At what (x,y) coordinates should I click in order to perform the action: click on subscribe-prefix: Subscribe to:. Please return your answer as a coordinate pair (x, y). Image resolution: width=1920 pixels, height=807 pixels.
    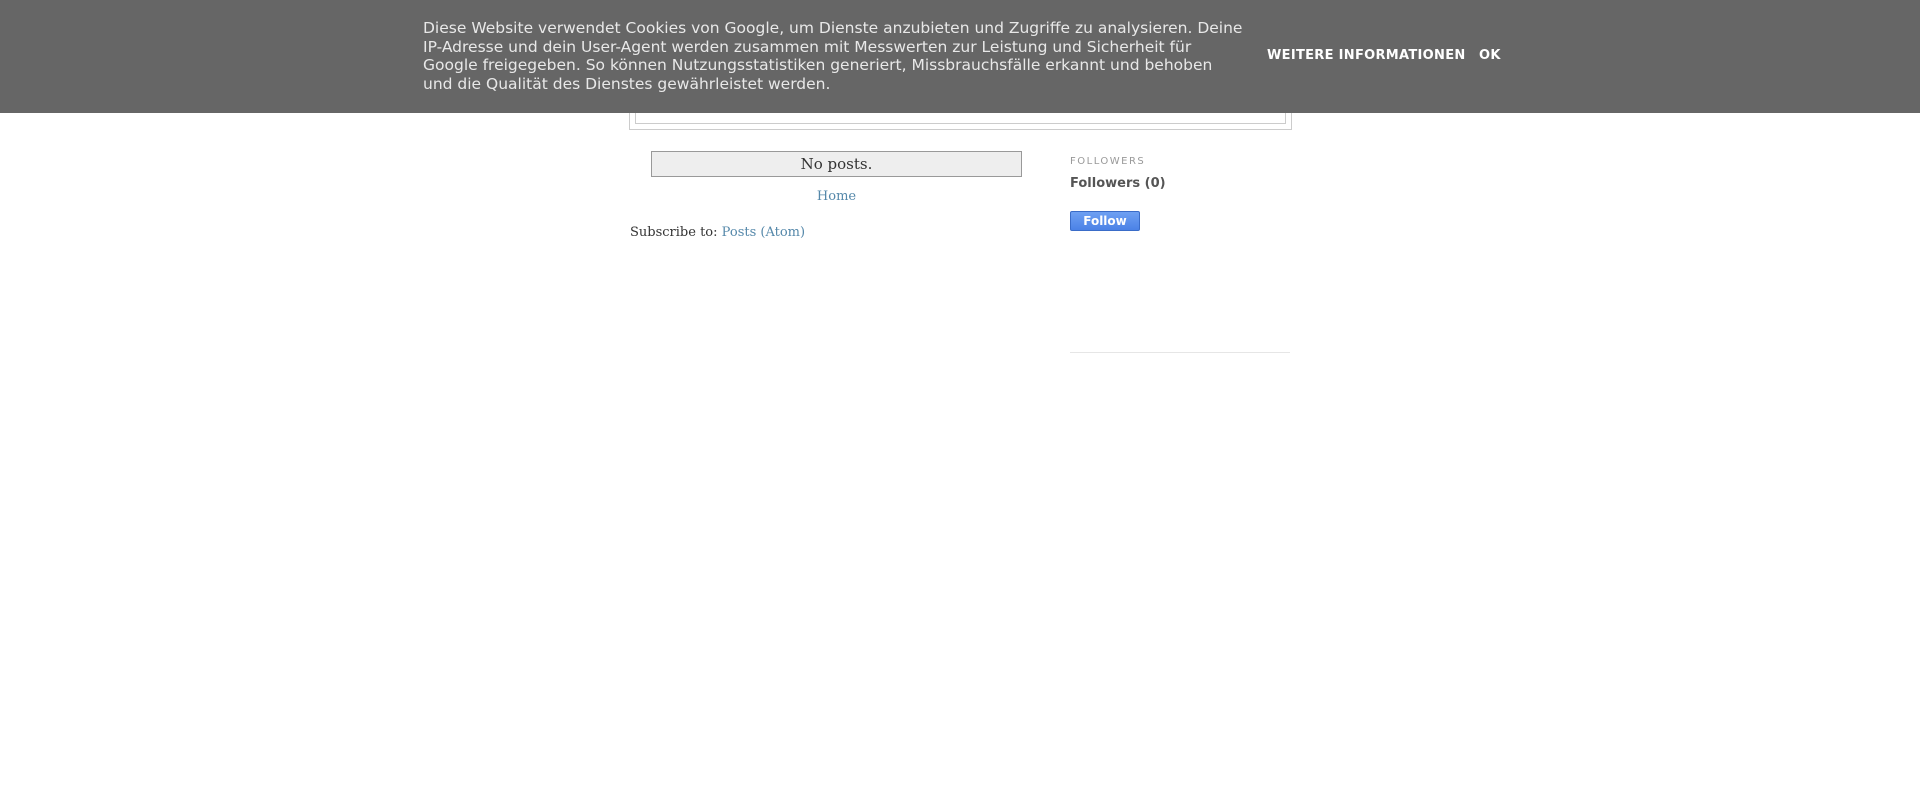
    Looking at the image, I should click on (676, 232).